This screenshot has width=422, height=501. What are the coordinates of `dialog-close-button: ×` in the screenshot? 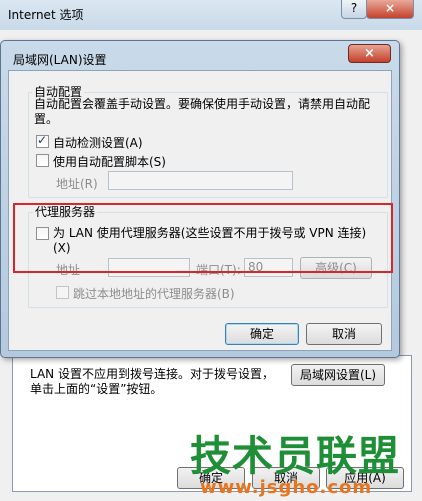 It's located at (369, 53).